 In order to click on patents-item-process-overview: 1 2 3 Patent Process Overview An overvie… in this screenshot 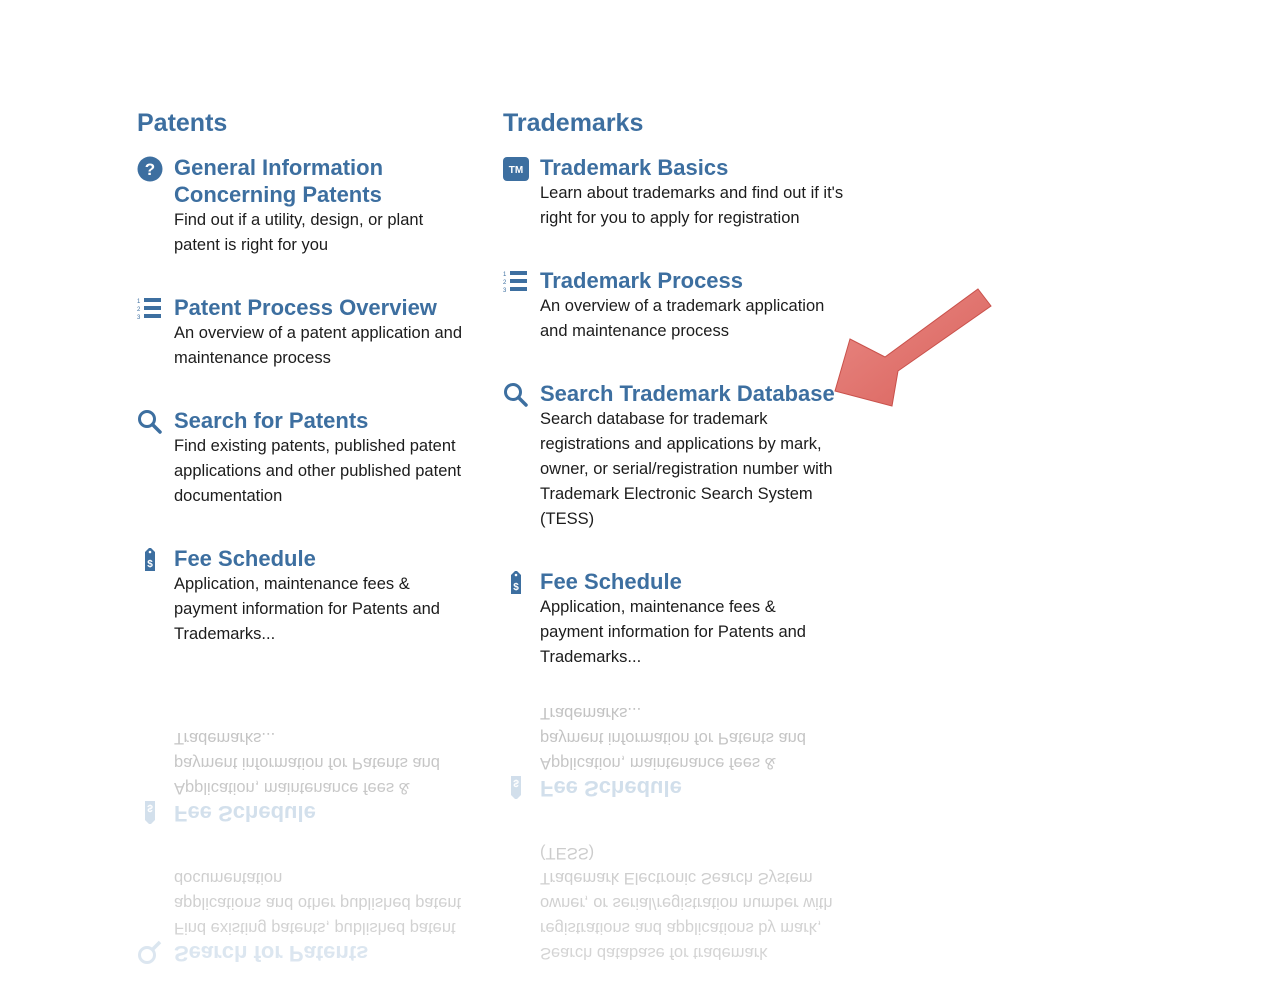, I will do `click(312, 332)`.